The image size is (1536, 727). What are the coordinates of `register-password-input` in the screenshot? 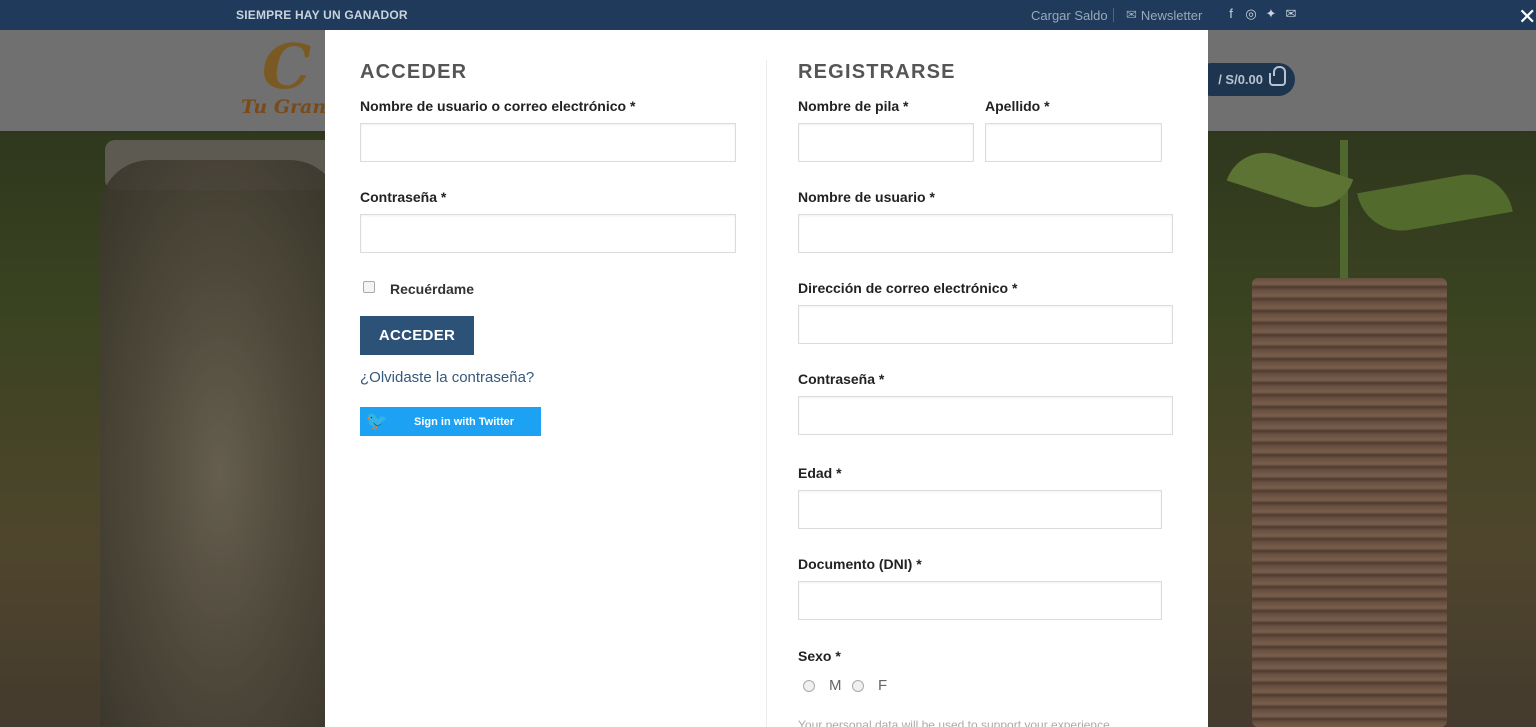 It's located at (985, 415).